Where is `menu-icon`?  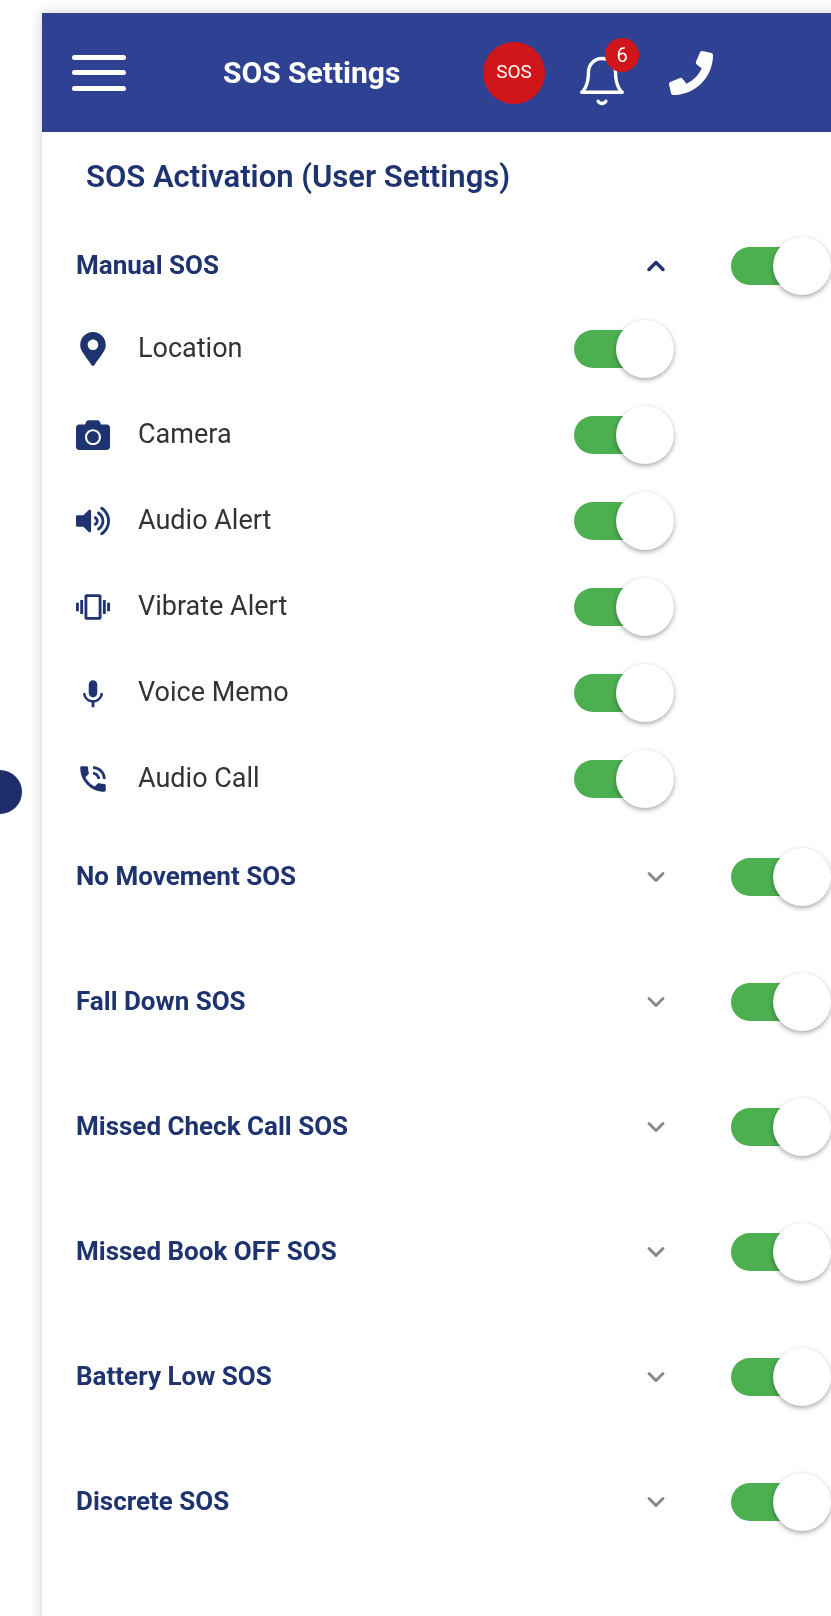 menu-icon is located at coordinates (99, 72).